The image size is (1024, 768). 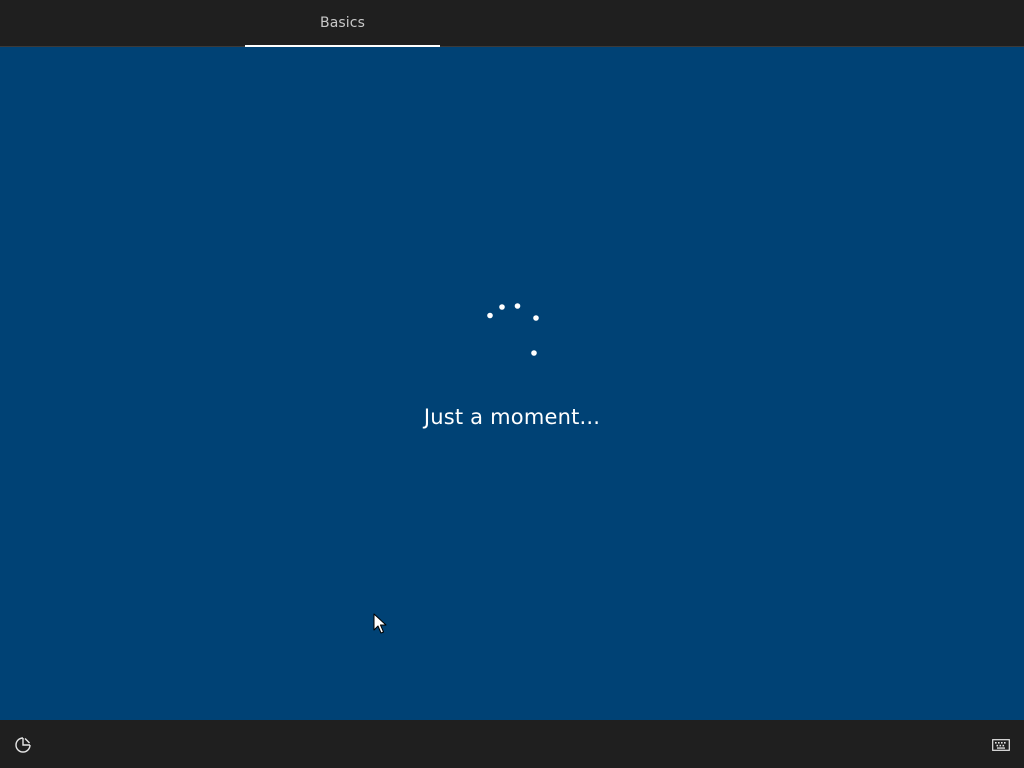 What do you see at coordinates (512, 744) in the screenshot?
I see `bottom-toolbar` at bounding box center [512, 744].